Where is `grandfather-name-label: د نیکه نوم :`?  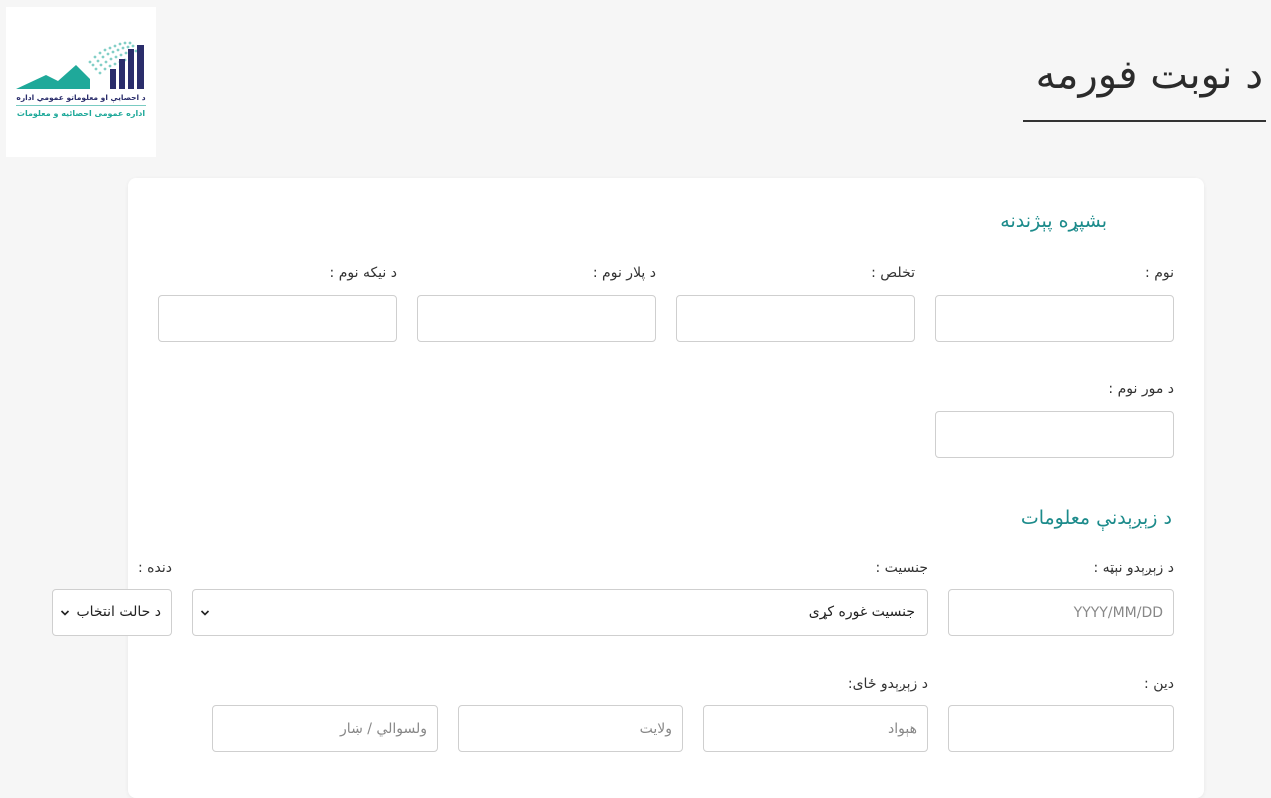
grandfather-name-label: د نیکه نوم : is located at coordinates (363, 273).